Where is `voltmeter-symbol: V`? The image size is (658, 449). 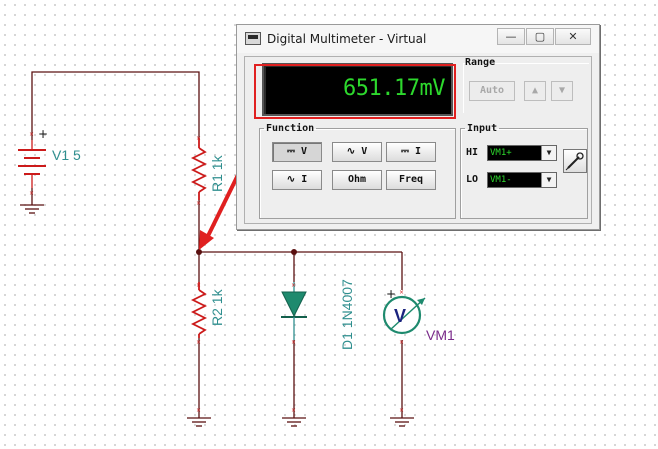
voltmeter-symbol: V is located at coordinates (400, 316).